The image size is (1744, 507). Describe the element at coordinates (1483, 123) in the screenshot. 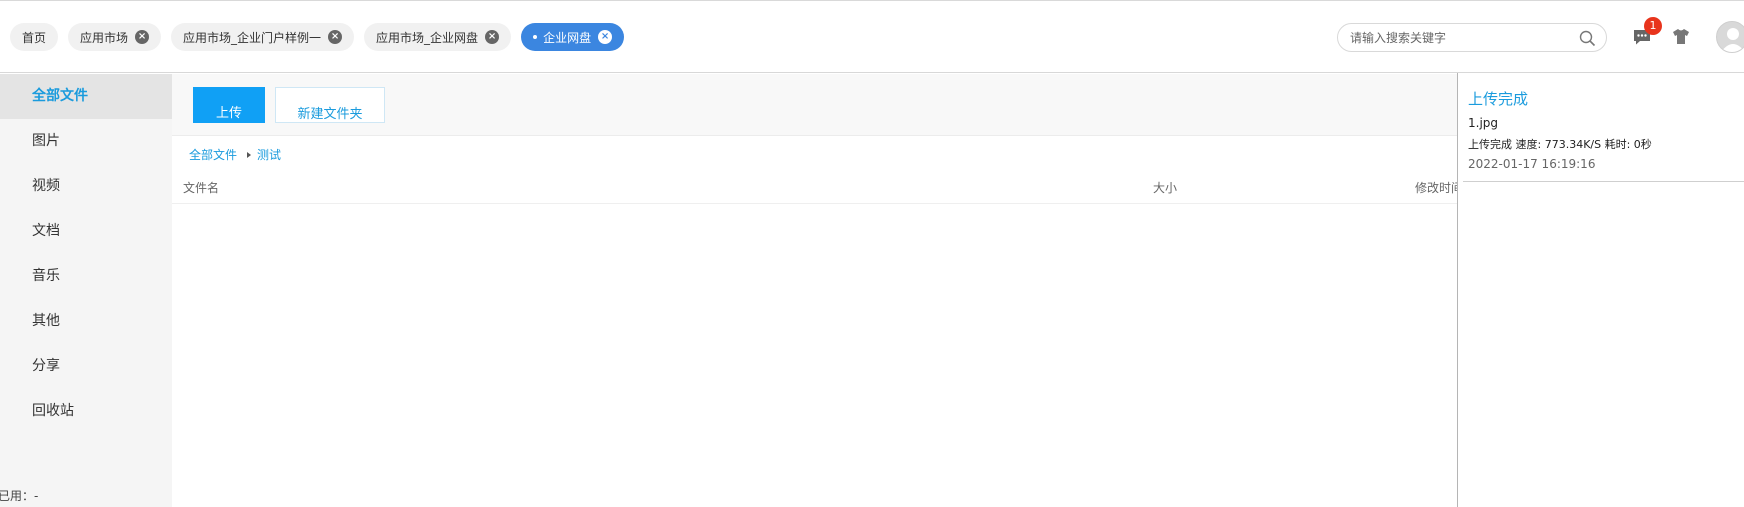

I see `upload-file-name: 1.jpg` at that location.